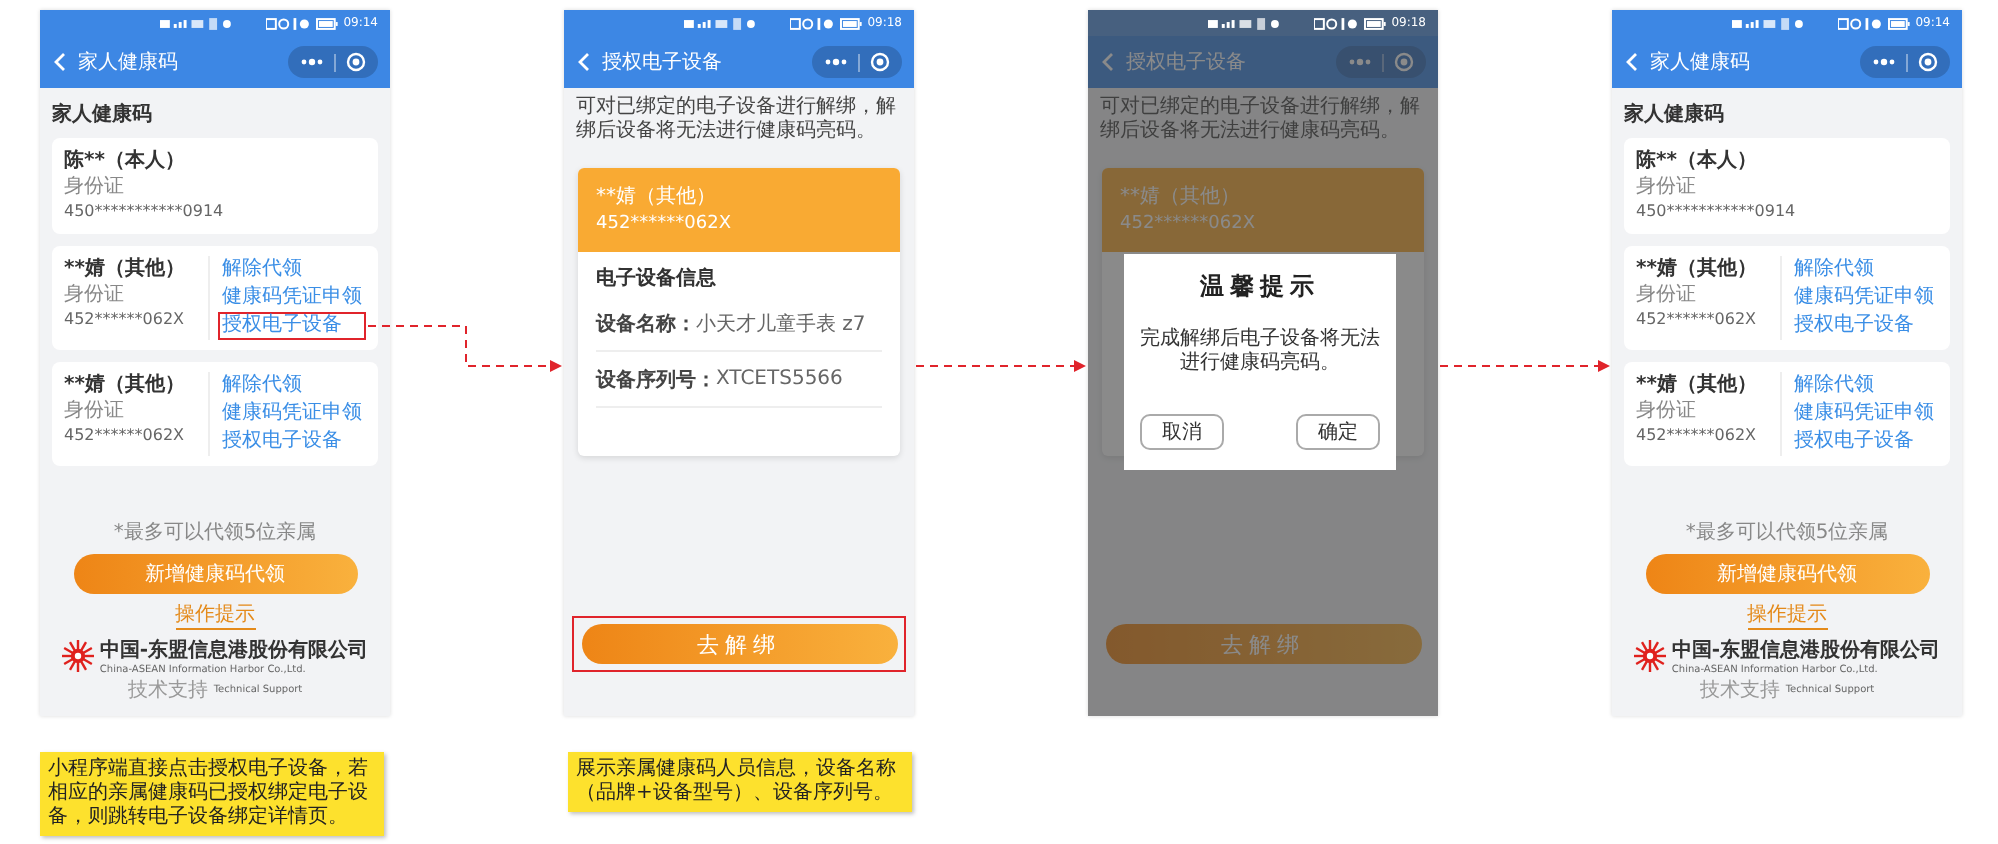 This screenshot has width=1998, height=844. I want to click on dialog-button: 取消, so click(1182, 432).